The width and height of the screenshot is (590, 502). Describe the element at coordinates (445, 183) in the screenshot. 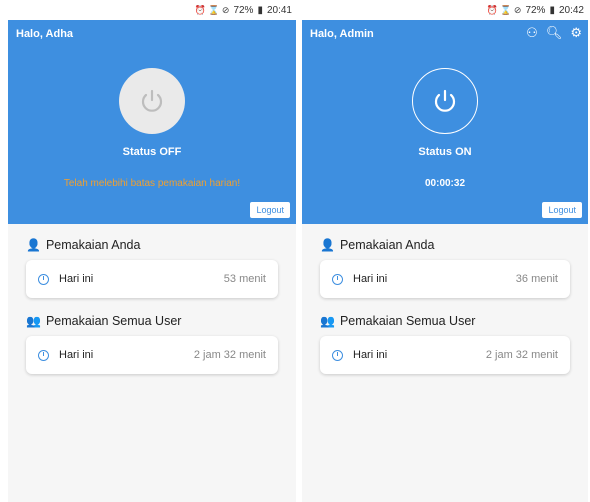

I see `session-timer: 00:00:32` at that location.